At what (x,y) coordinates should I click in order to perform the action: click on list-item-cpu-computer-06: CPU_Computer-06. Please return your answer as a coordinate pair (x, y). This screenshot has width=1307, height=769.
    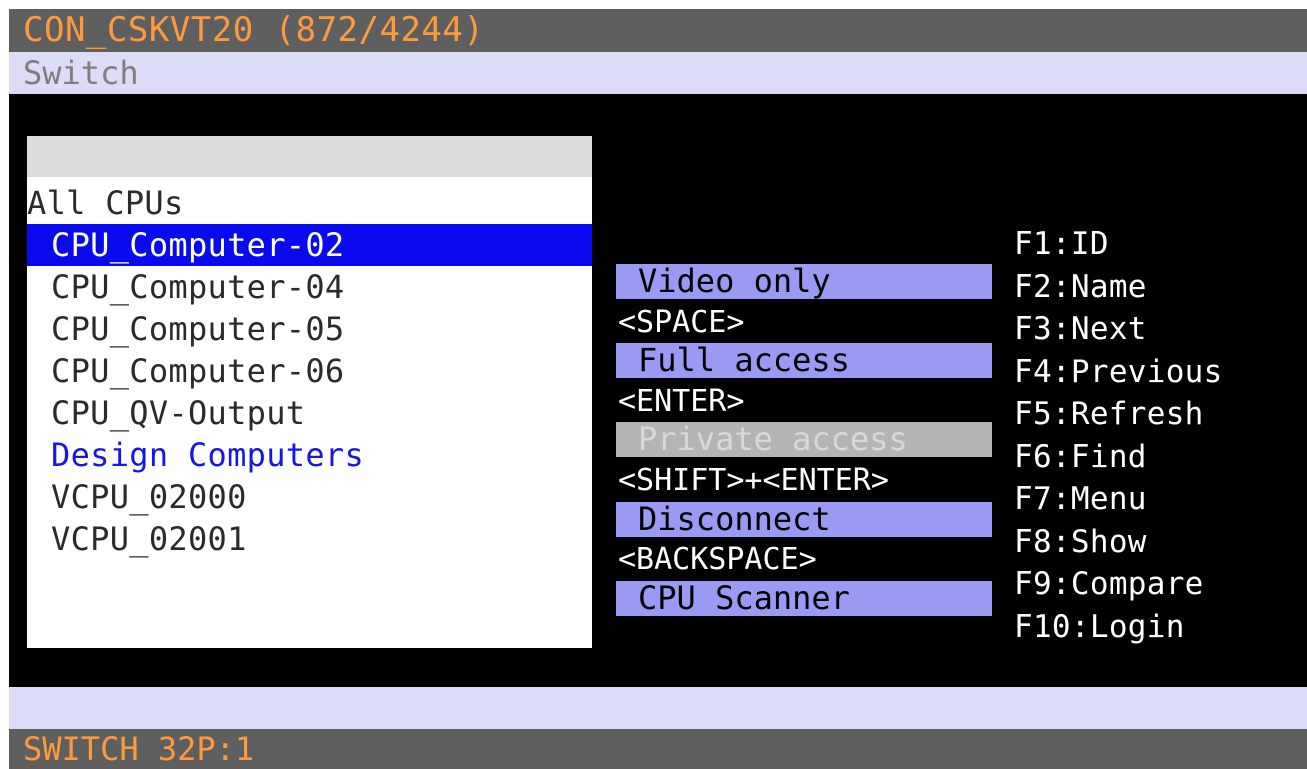
    Looking at the image, I should click on (309, 371).